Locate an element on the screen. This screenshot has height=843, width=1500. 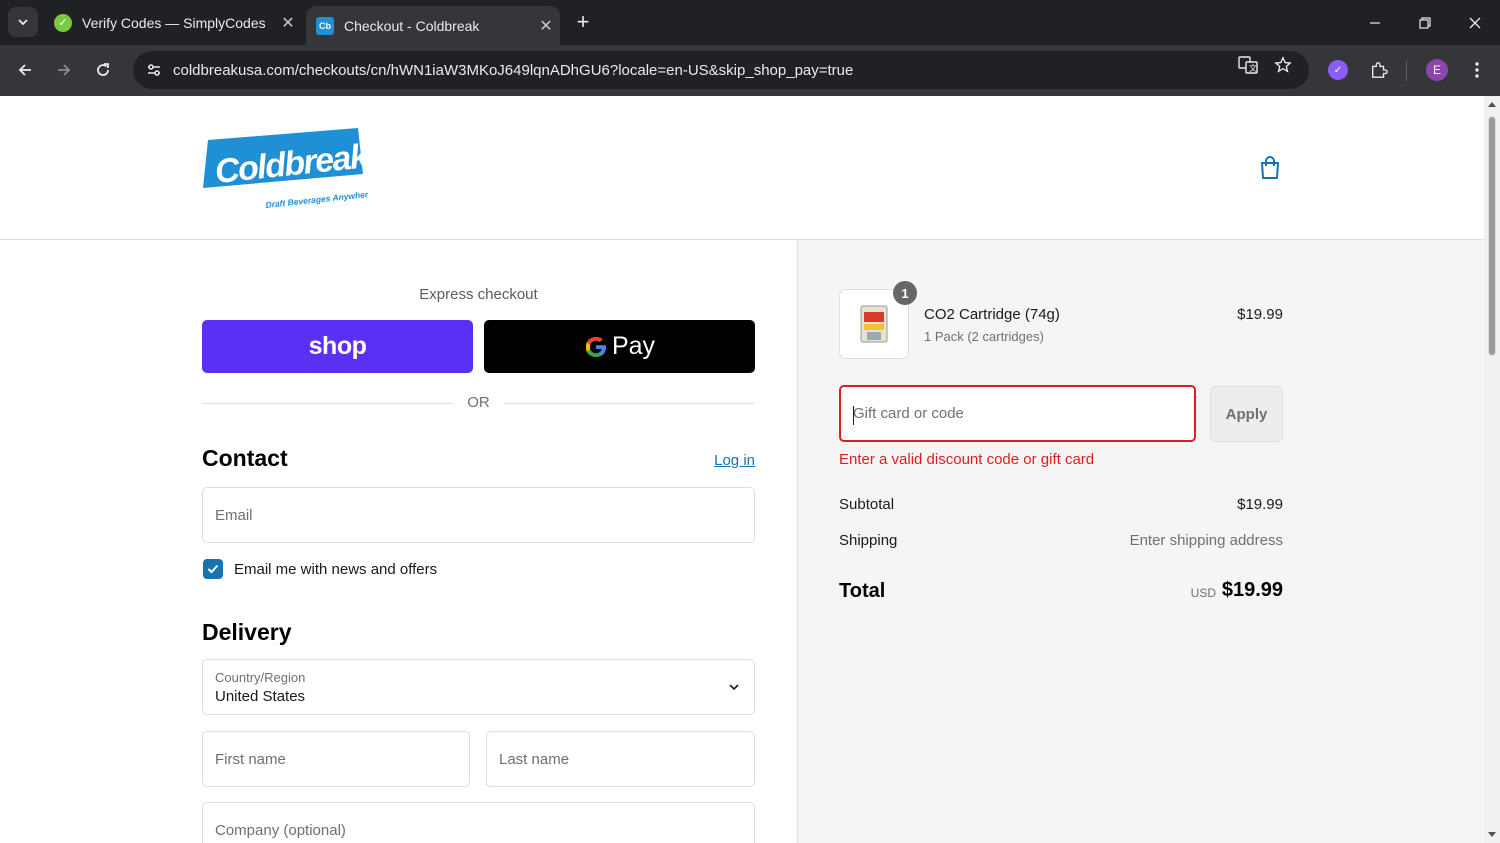
close-window-button is located at coordinates (1475, 22).